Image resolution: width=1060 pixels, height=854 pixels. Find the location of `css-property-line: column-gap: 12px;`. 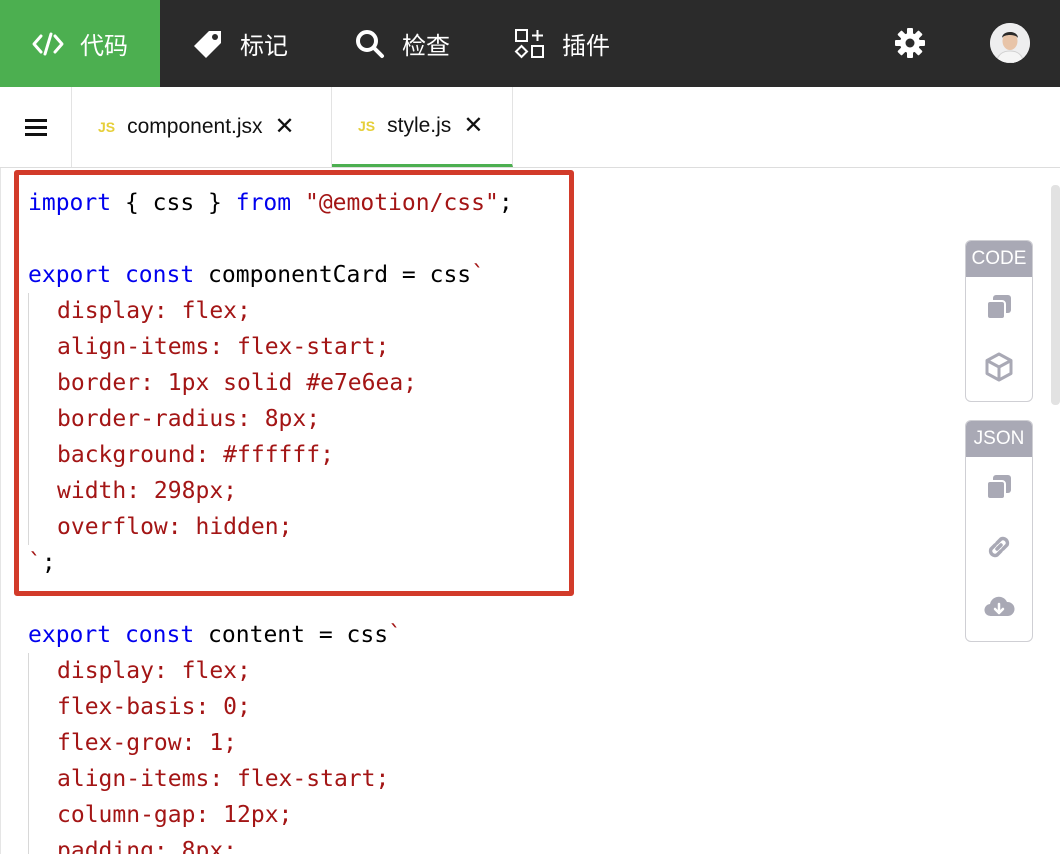

css-property-line: column-gap: 12px; is located at coordinates (175, 815).